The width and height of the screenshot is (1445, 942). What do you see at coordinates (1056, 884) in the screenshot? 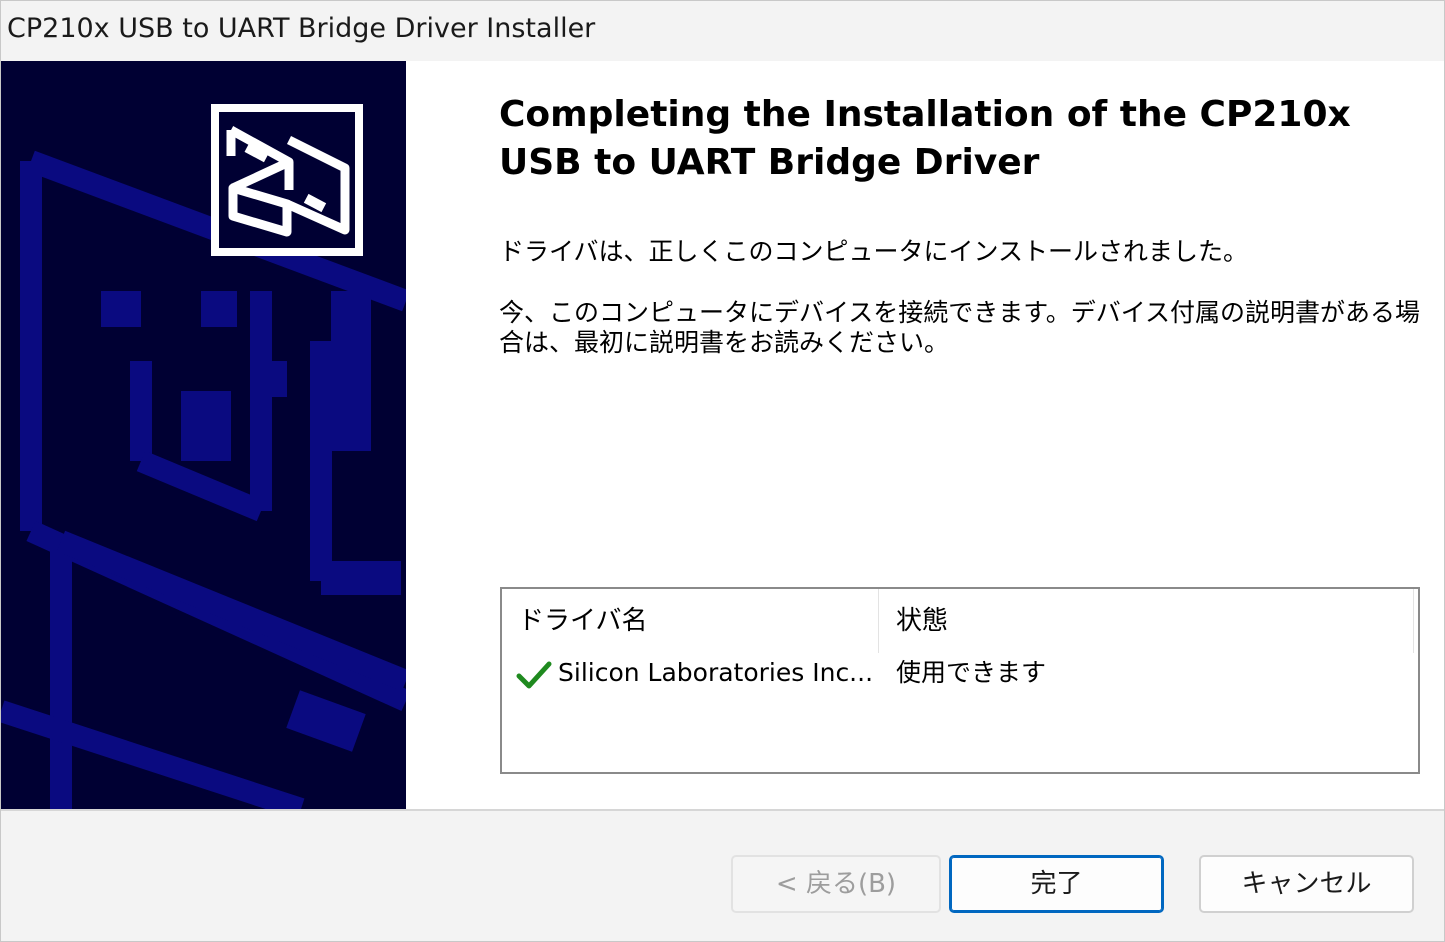
I see `finish-button: 完了` at bounding box center [1056, 884].